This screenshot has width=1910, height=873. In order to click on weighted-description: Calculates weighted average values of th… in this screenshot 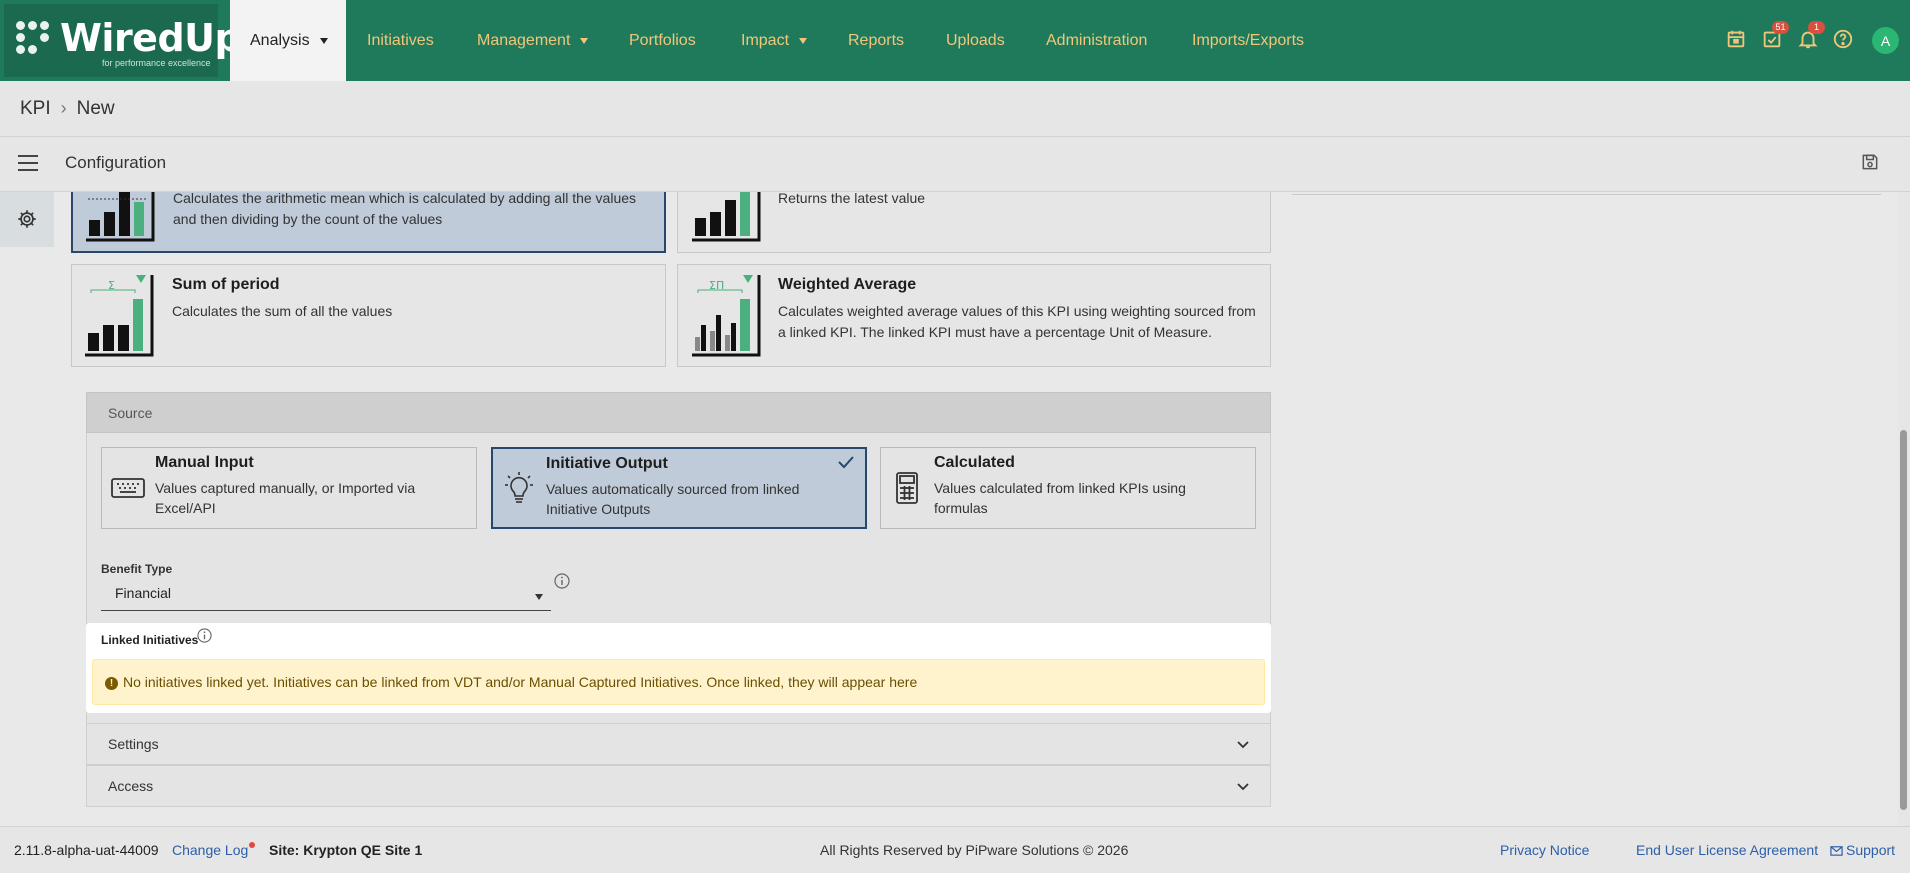, I will do `click(1017, 321)`.